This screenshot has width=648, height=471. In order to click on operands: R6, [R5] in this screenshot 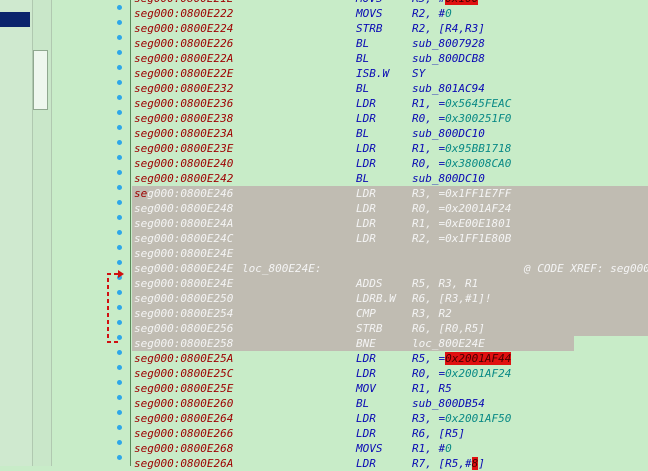, I will do `click(438, 433)`.